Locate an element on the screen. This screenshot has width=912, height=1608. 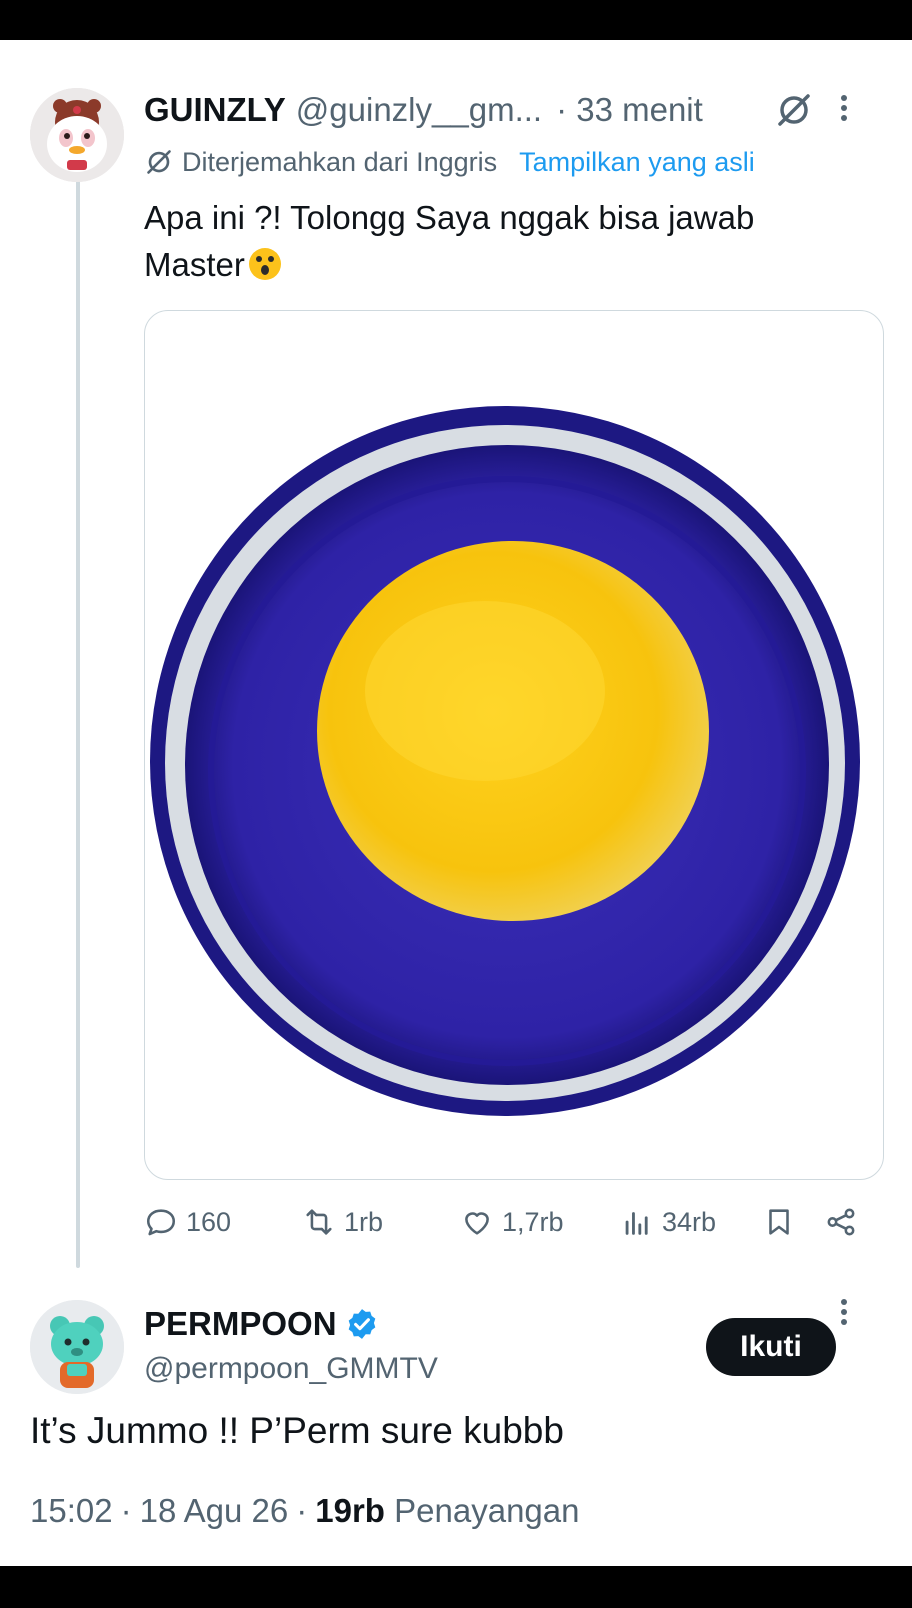
views-count: 34rb is located at coordinates (689, 1221).